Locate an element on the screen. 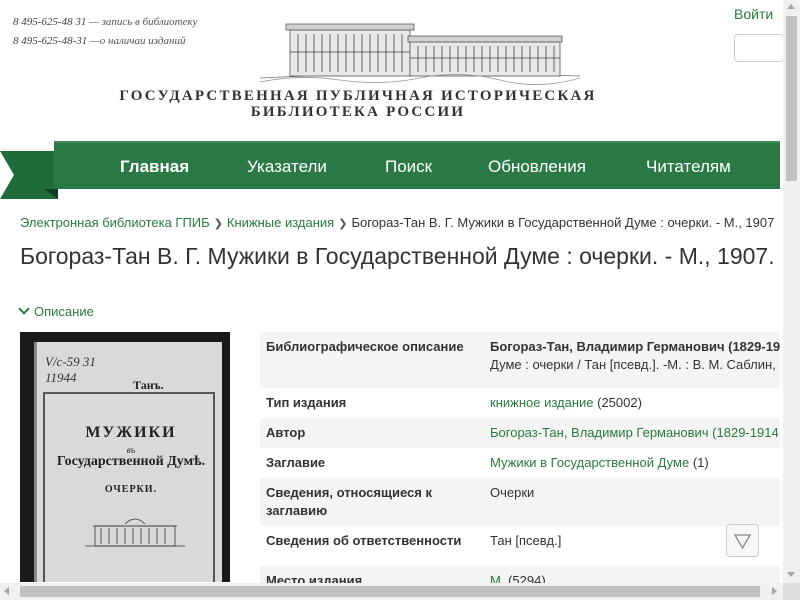 The height and width of the screenshot is (600, 800). detail-link: Мужики в Государственной Думе is located at coordinates (589, 462).